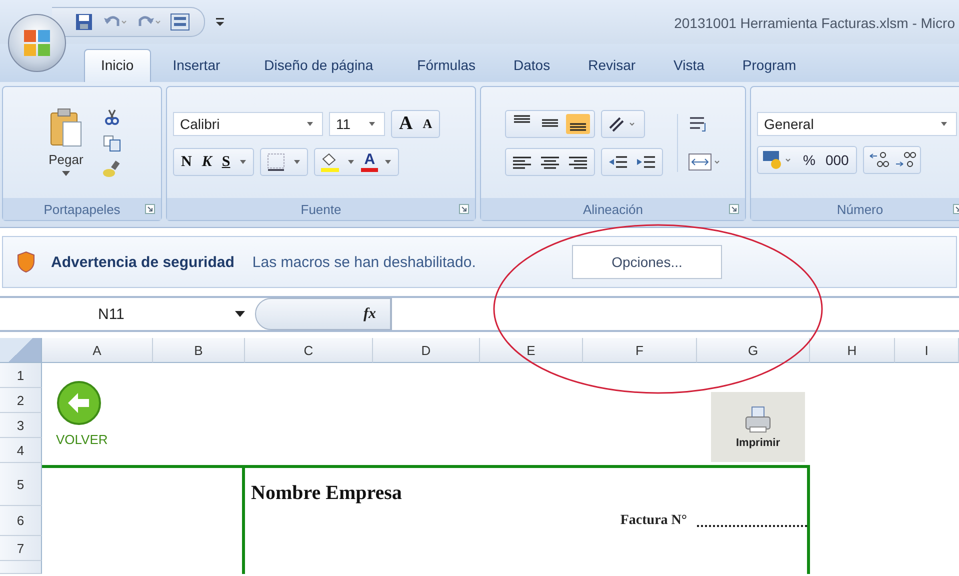 This screenshot has height=576, width=959. I want to click on font-color-button: A, so click(369, 162).